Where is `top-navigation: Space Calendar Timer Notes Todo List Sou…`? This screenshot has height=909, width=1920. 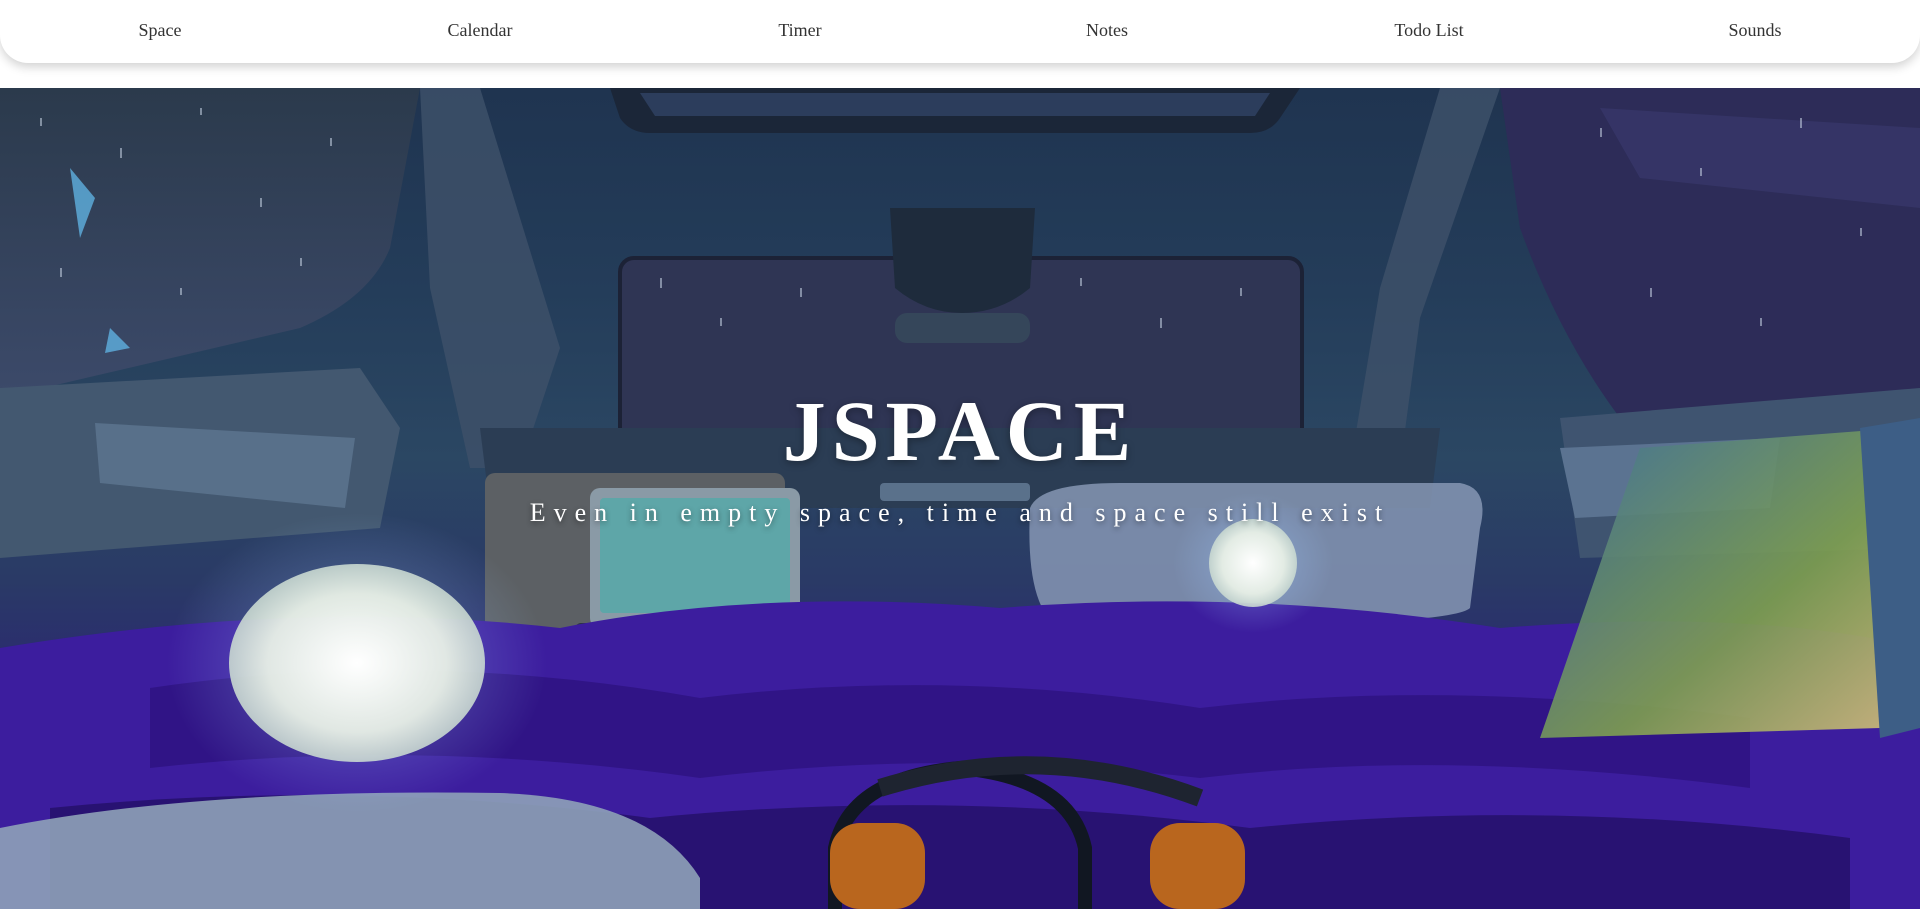
top-navigation: Space Calendar Timer Notes Todo List Sou… is located at coordinates (960, 31).